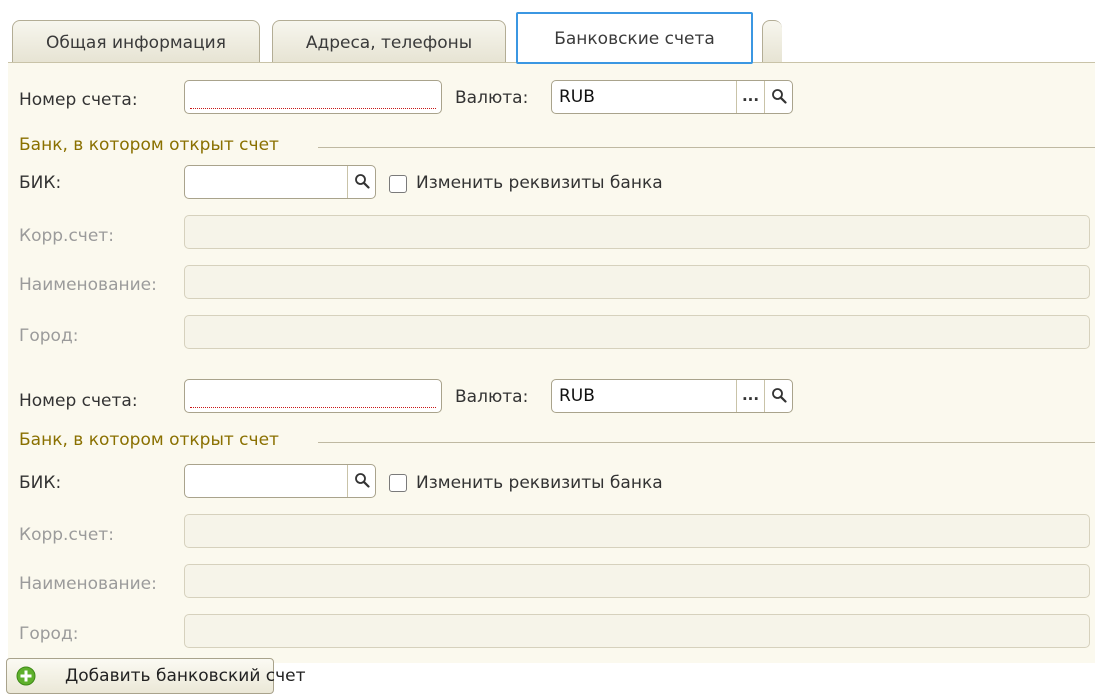 Image resolution: width=1095 pixels, height=697 pixels. Describe the element at coordinates (634, 38) in the screenshot. I see `tab-bank-accounts: Банковские счета` at that location.